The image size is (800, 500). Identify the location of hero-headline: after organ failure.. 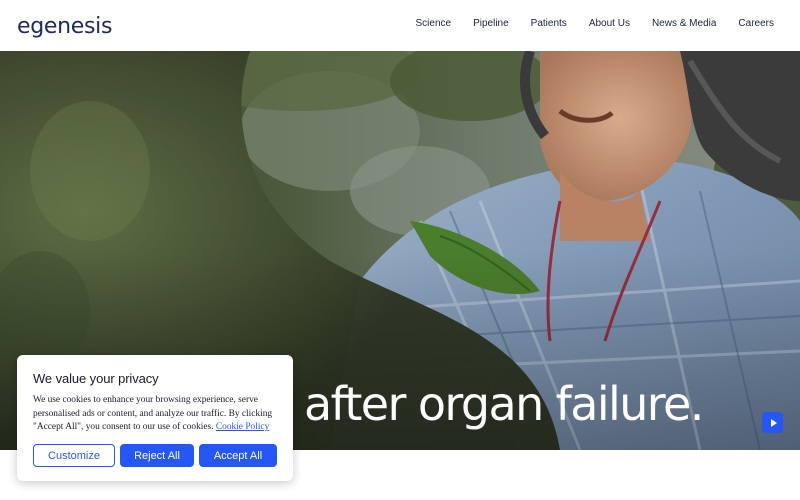
(504, 404).